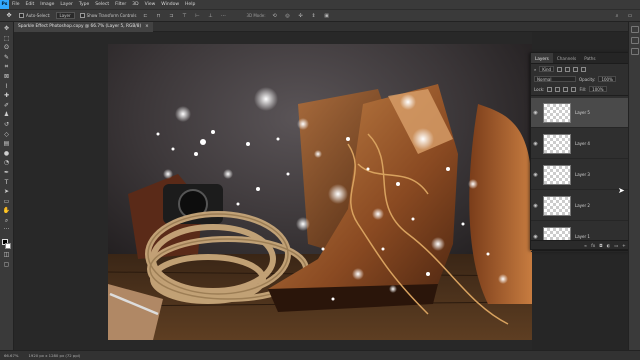 This screenshot has height=360, width=640. I want to click on adjustment-icon: ◐, so click(609, 245).